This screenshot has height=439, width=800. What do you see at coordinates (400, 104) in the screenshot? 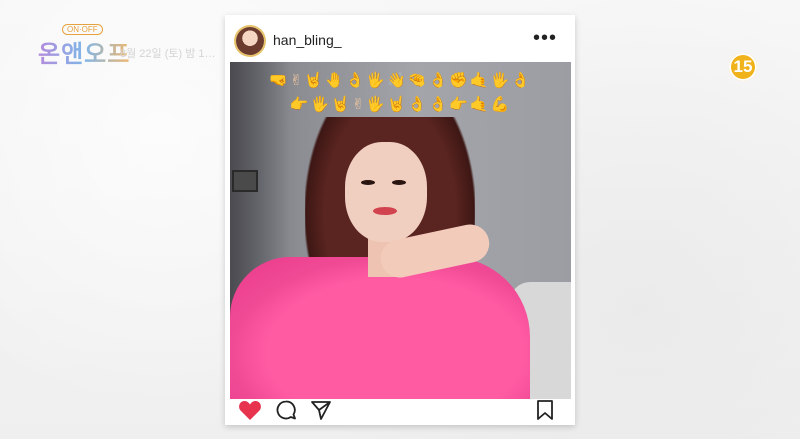
I see `hand-emoji-row: 👉🖐🤘✌🖐🤘👌👌👉🤙💪` at bounding box center [400, 104].